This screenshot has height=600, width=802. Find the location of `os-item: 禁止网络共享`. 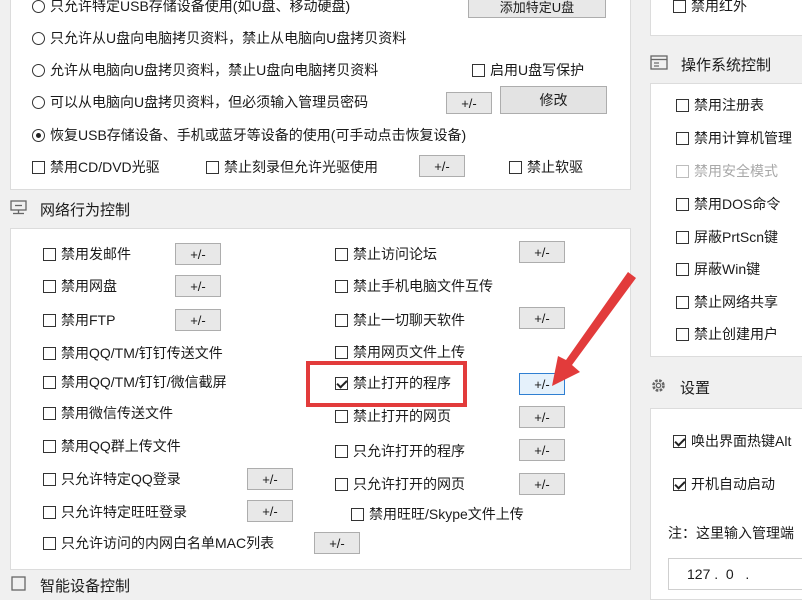

os-item: 禁止网络共享 is located at coordinates (727, 302).